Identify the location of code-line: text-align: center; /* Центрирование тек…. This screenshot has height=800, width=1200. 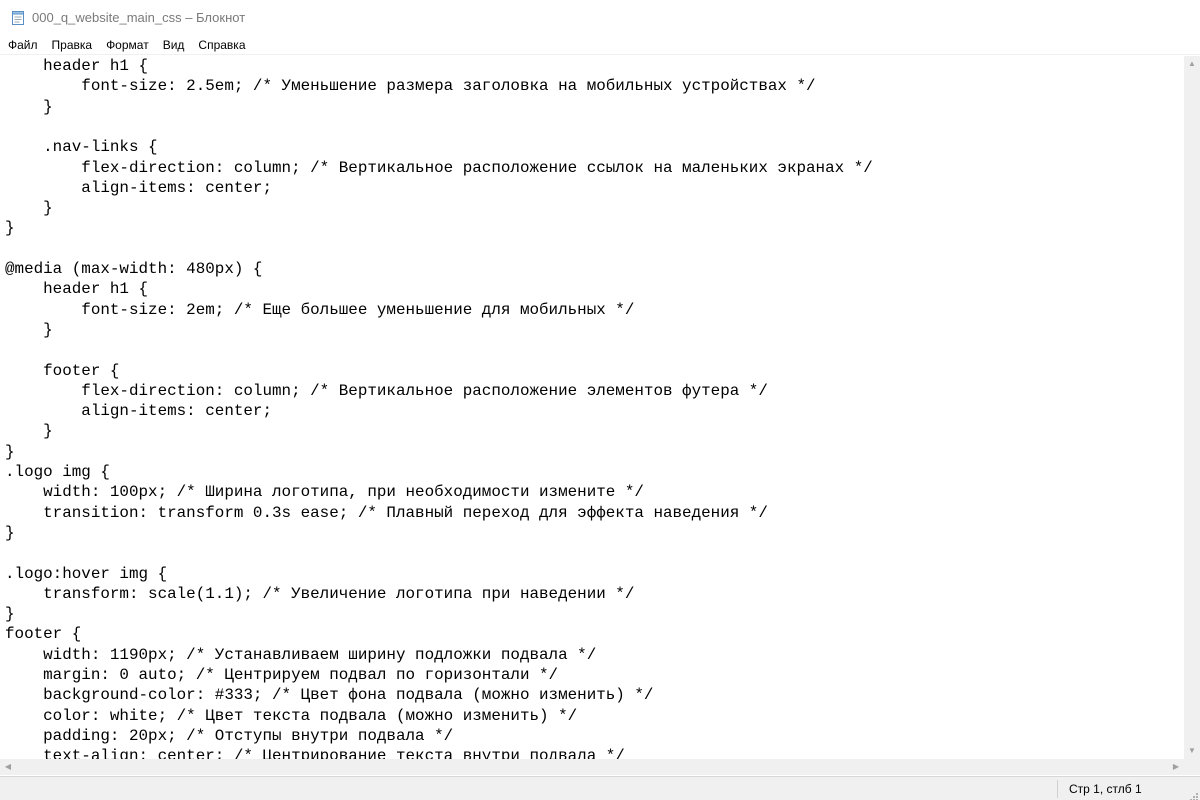
(315, 753).